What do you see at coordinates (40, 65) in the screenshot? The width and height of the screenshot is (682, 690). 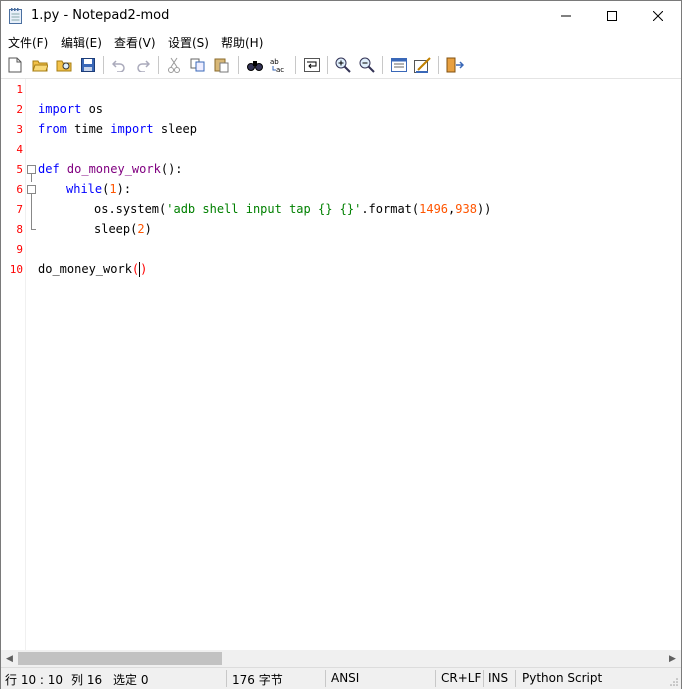 I see `open-button` at bounding box center [40, 65].